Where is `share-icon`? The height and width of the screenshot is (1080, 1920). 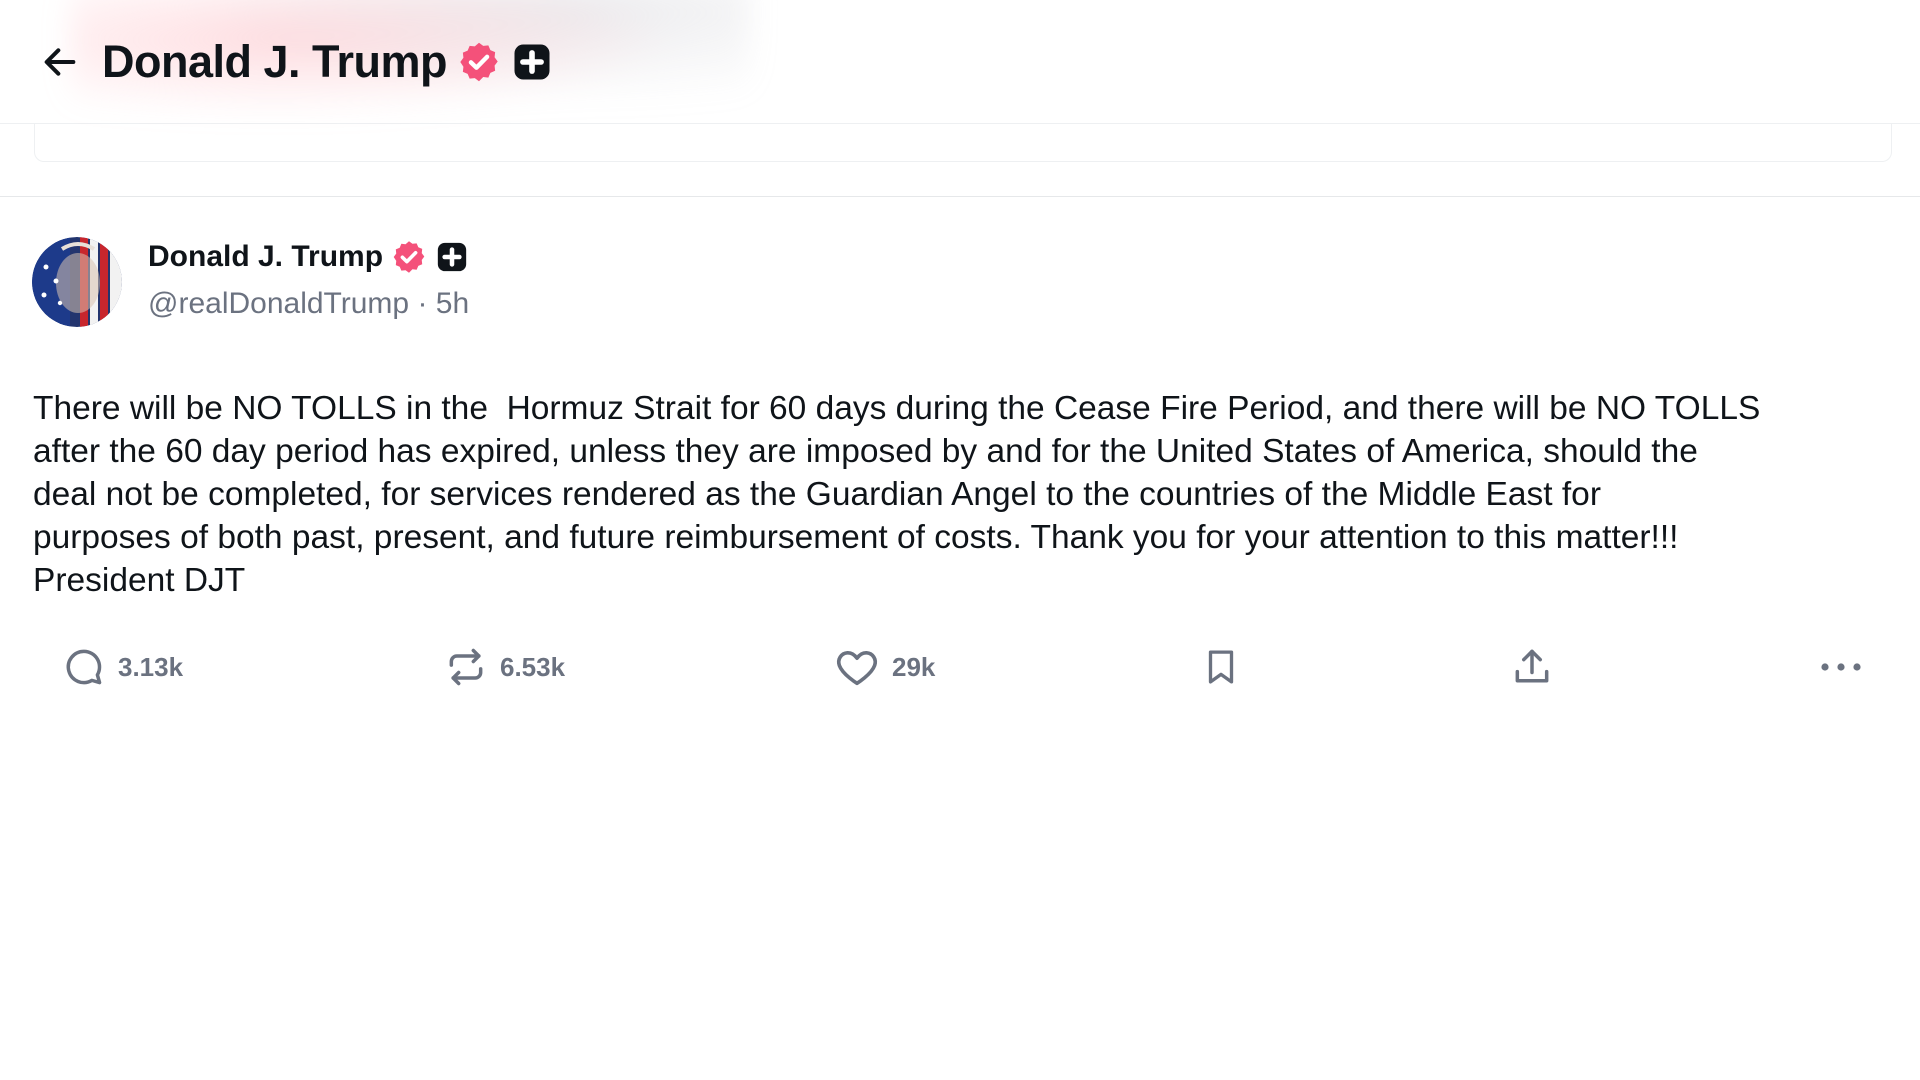 share-icon is located at coordinates (1532, 667).